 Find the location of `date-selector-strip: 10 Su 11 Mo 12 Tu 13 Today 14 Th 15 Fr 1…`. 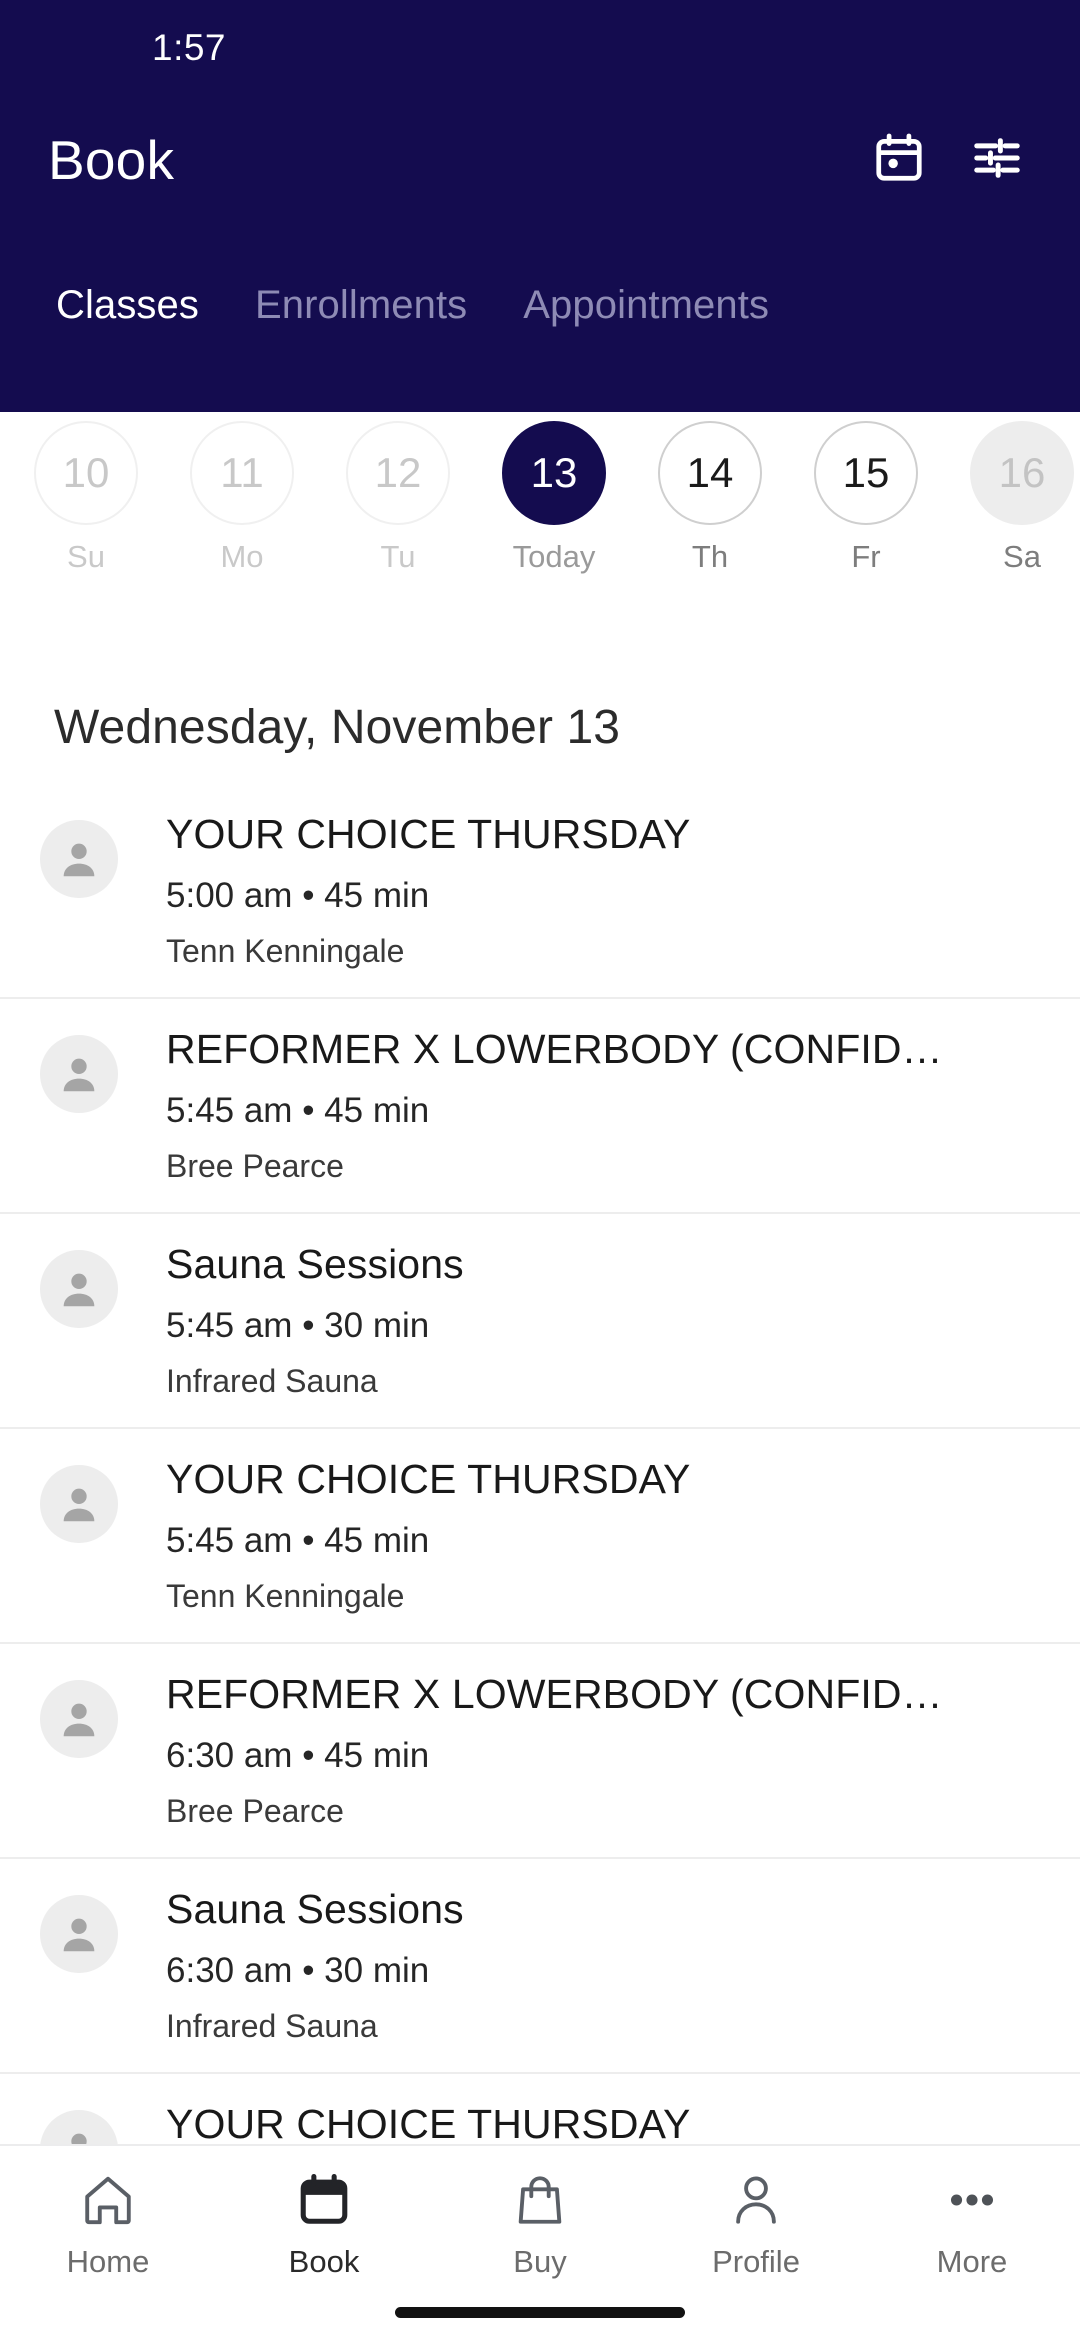

date-selector-strip: 10 Su 11 Mo 12 Tu 13 Today 14 Th 15 Fr 1… is located at coordinates (540, 493).